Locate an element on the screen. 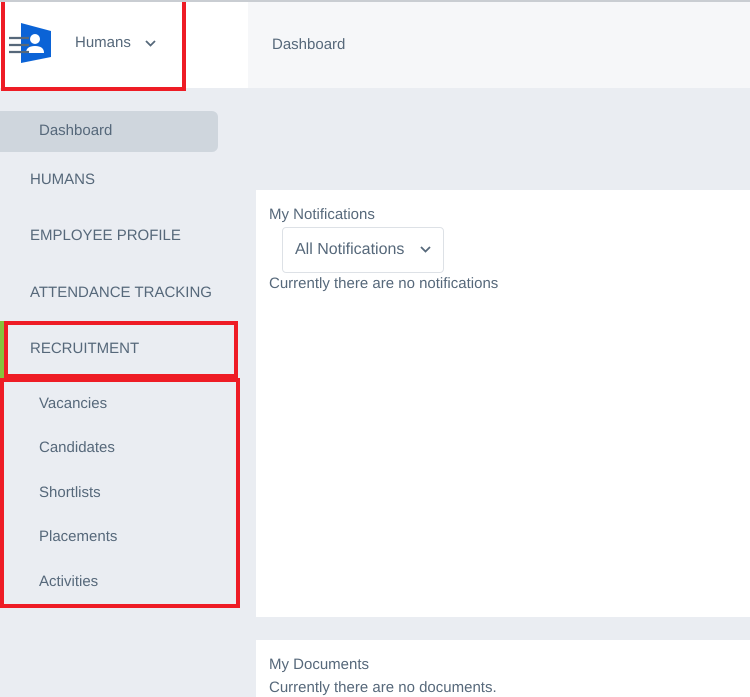 This screenshot has width=750, height=697. page-title: Dashboard is located at coordinates (309, 44).